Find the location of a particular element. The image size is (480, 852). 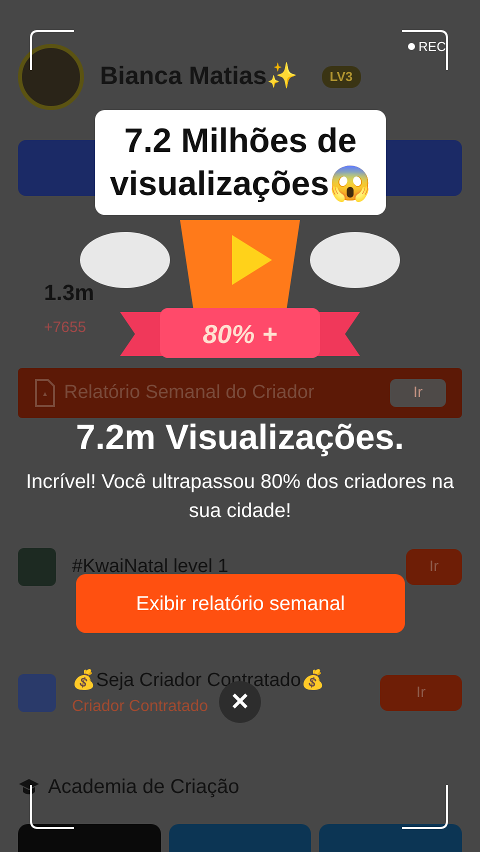

percentile-ribbon-text: 80% + is located at coordinates (240, 334).